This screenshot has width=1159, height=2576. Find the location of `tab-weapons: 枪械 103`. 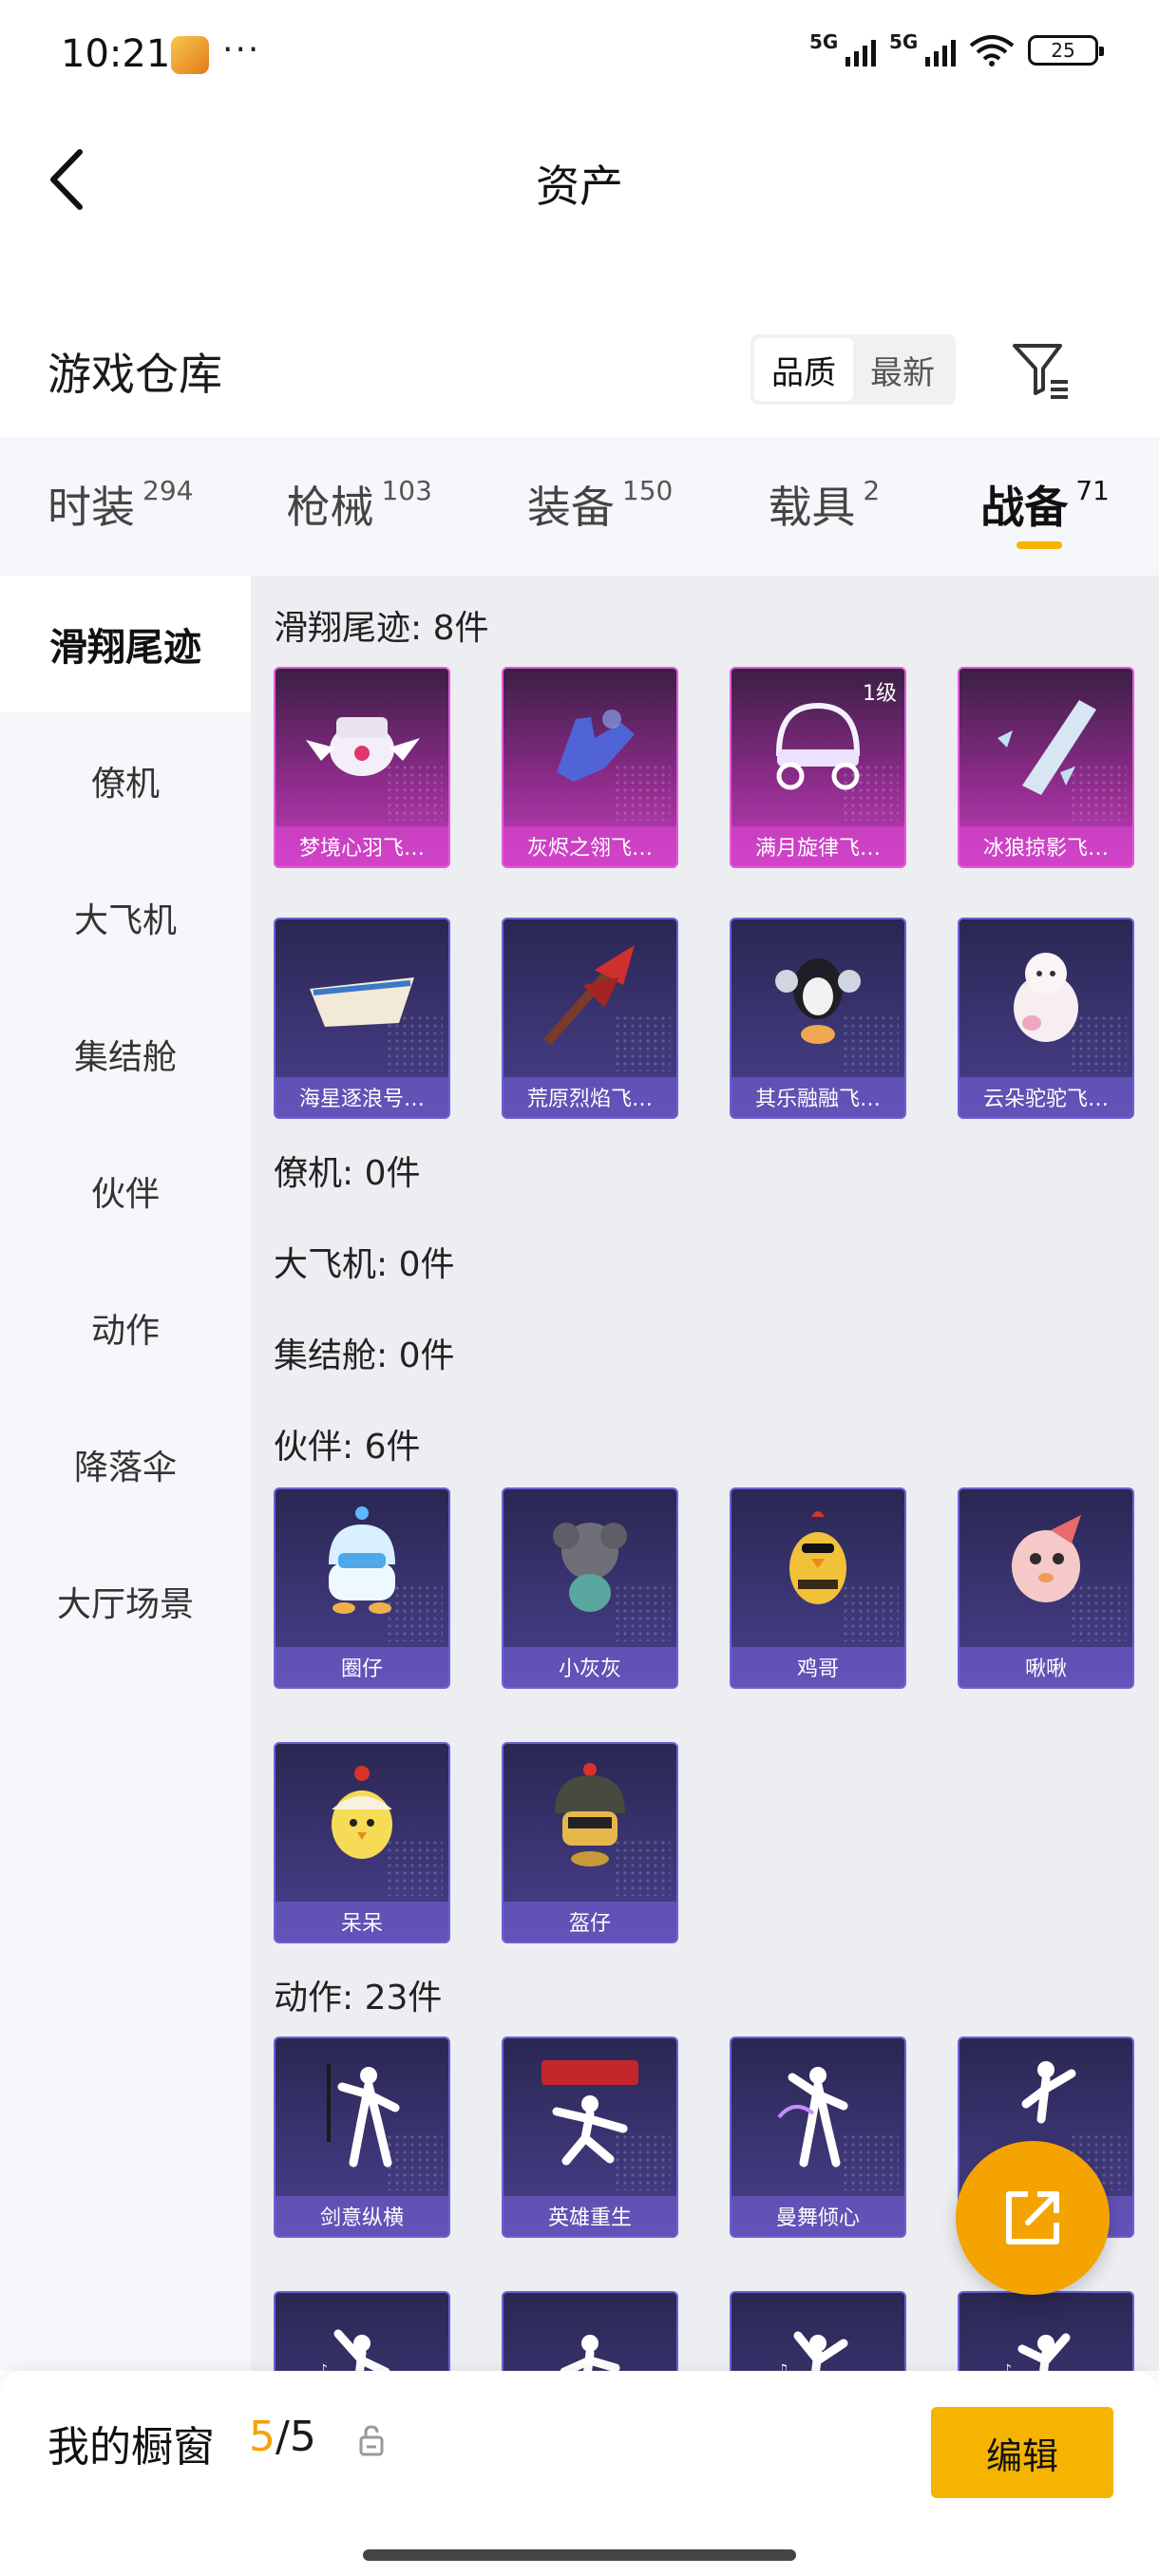

tab-weapons: 枪械 103 is located at coordinates (358, 507).